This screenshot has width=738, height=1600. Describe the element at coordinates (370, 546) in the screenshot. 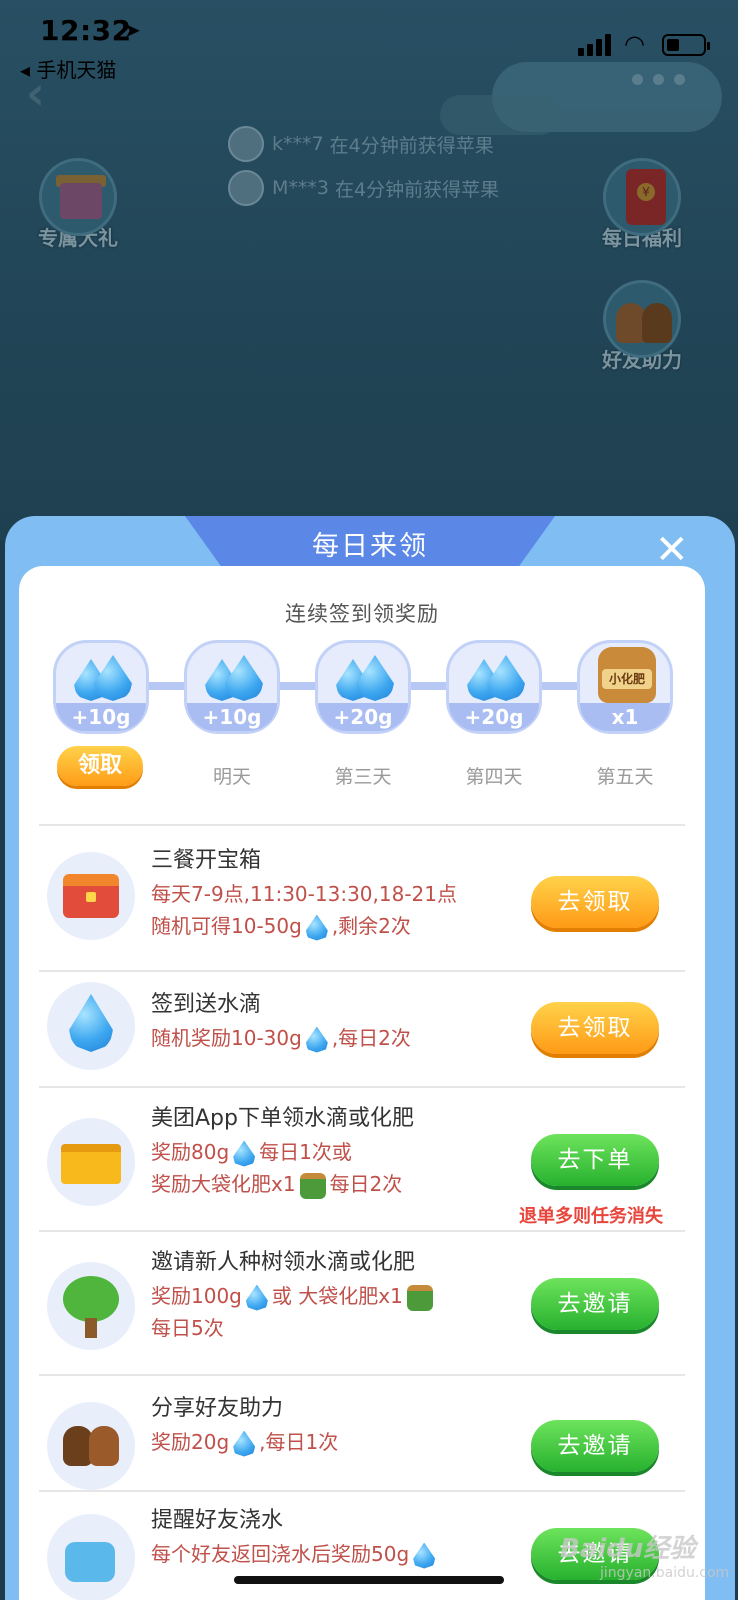

I see `sheet-title: 每日来领` at that location.